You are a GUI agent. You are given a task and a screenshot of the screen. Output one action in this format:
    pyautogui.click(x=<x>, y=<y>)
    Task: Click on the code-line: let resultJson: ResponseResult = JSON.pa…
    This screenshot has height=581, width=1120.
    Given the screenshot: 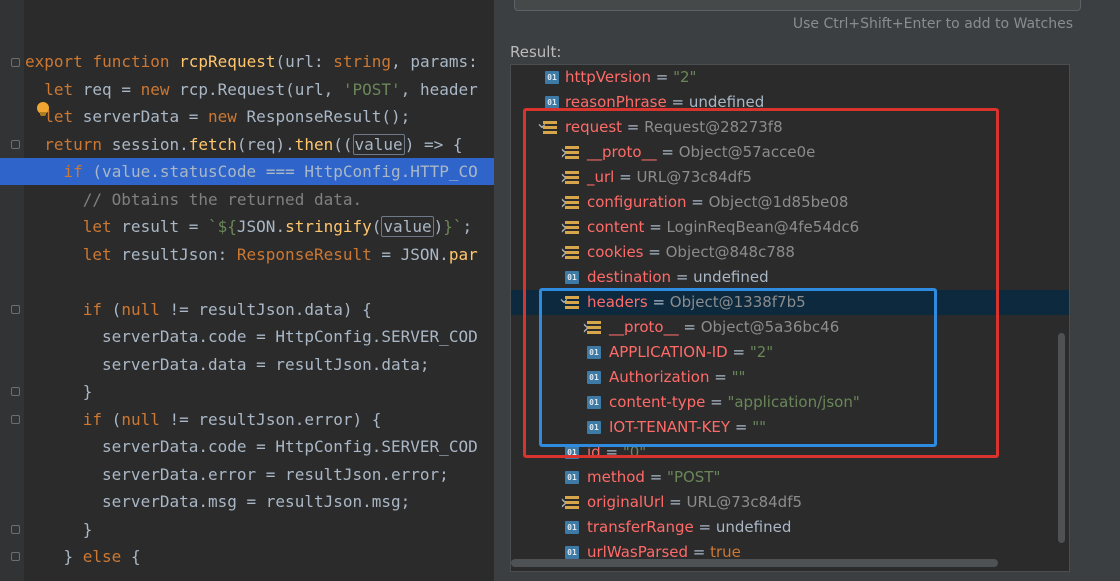 What is the action you would take?
    pyautogui.click(x=247, y=254)
    